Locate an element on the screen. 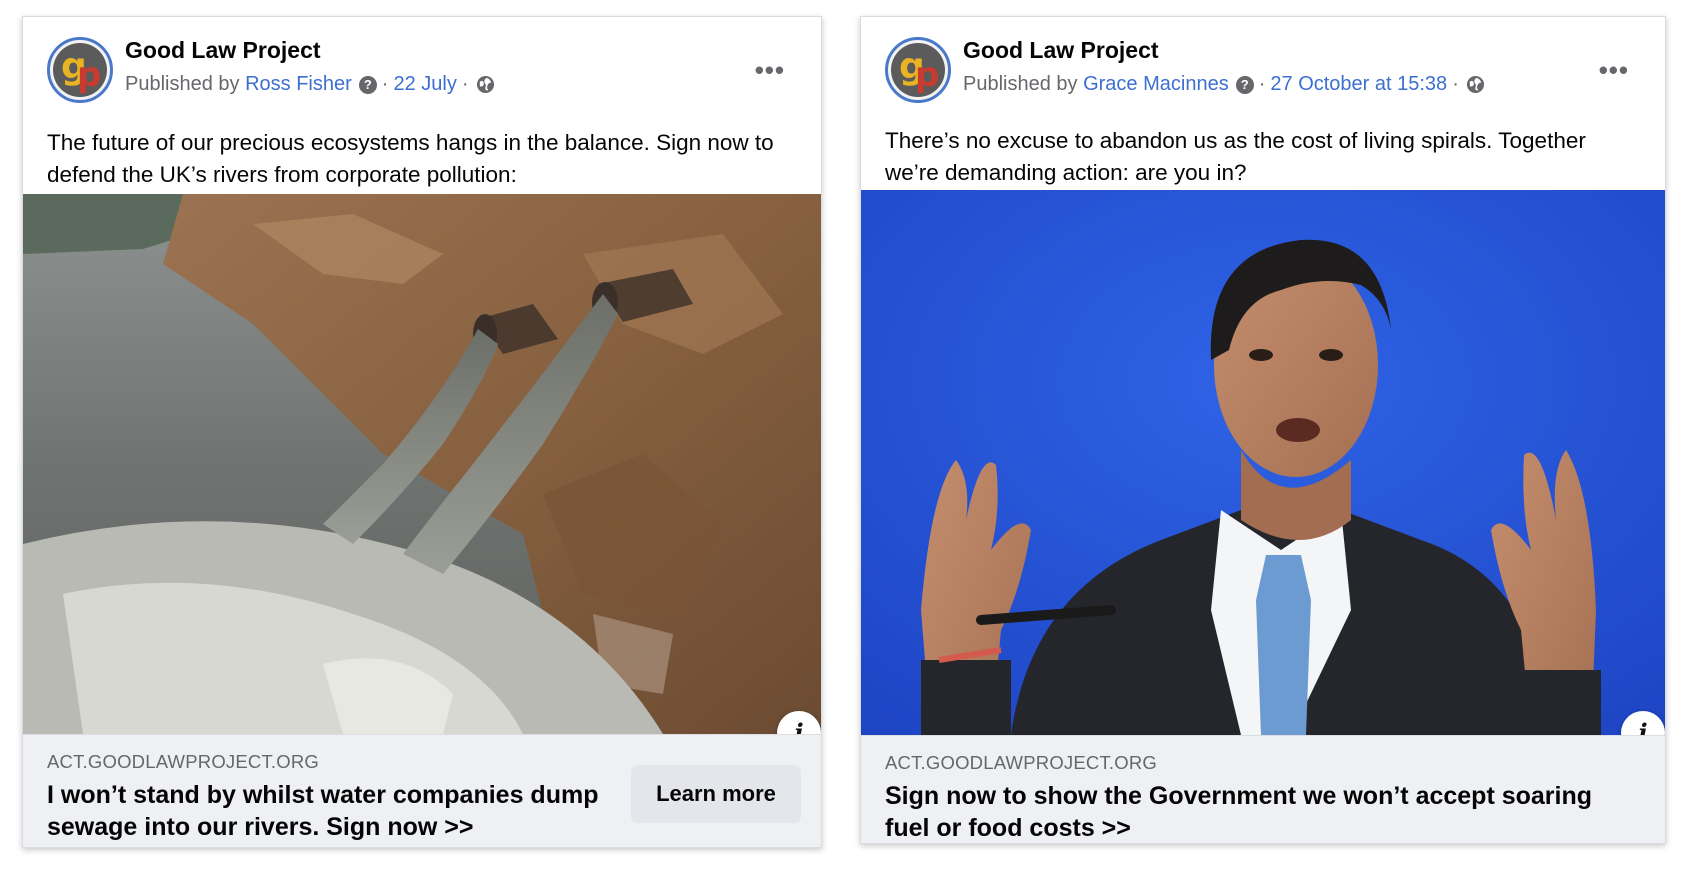 The height and width of the screenshot is (870, 1682). author-link: Grace Macinnes is located at coordinates (1156, 84).